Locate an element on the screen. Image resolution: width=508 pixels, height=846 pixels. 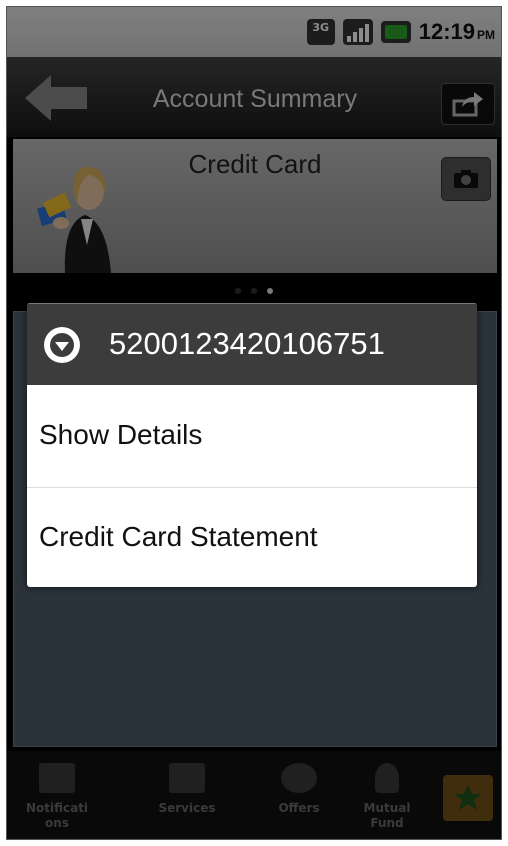
dialog-title: 5200123420106751 is located at coordinates (247, 343).